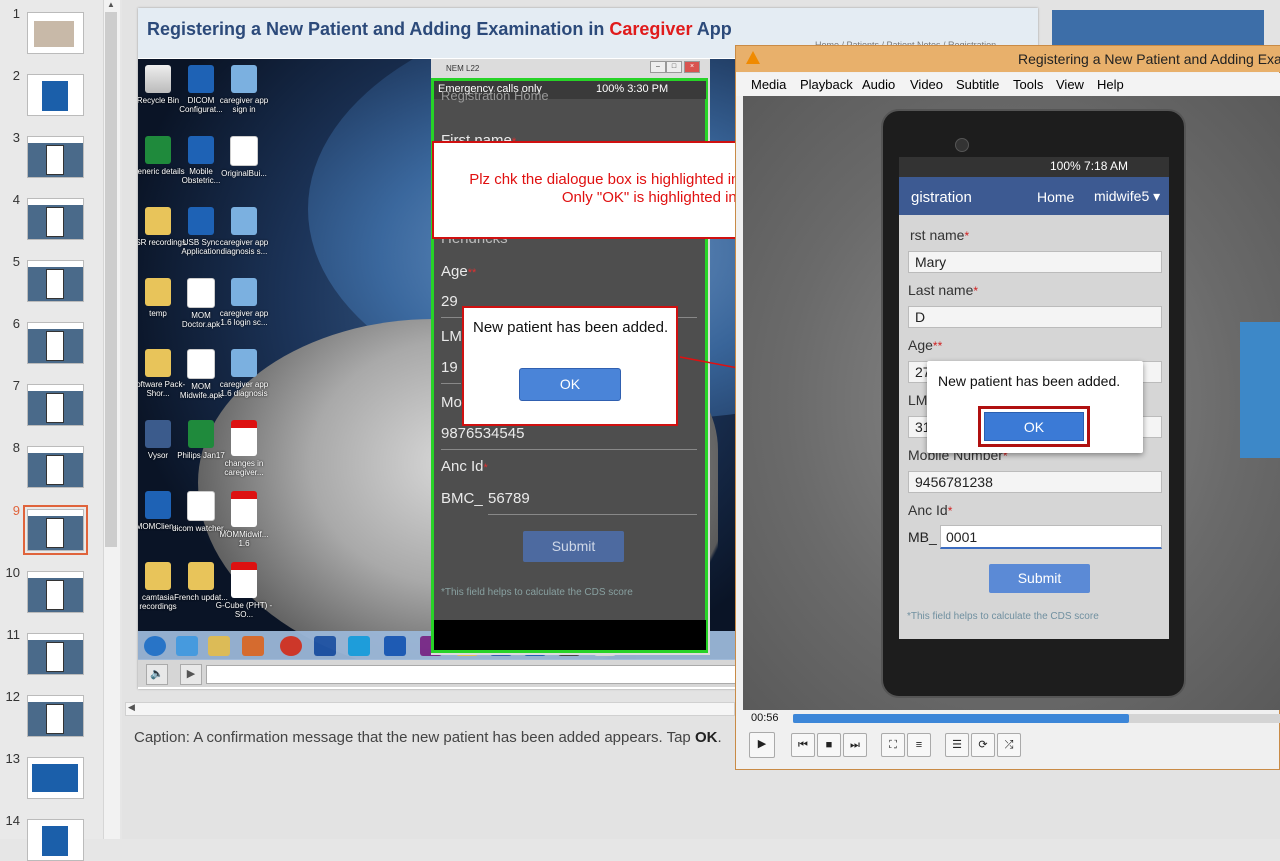 This screenshot has height=861, width=1280. Describe the element at coordinates (658, 67) in the screenshot. I see `minimize-icon: –` at that location.